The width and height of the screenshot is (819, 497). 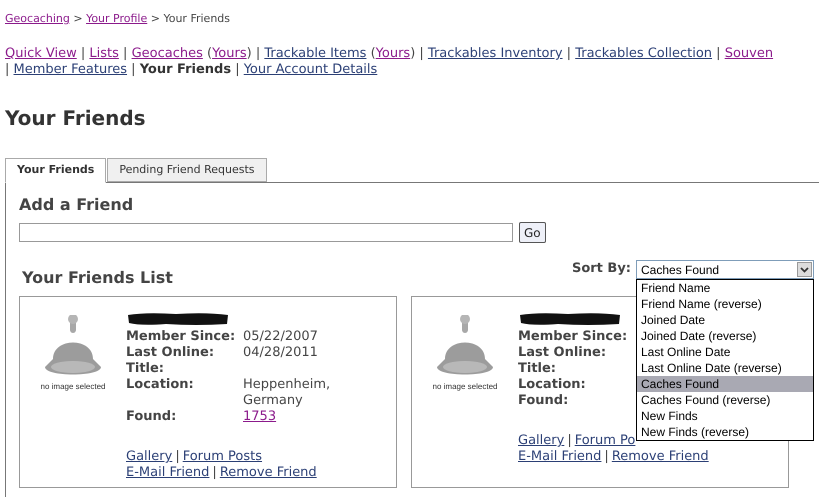 What do you see at coordinates (749, 53) in the screenshot?
I see `nav-link: Souven` at bounding box center [749, 53].